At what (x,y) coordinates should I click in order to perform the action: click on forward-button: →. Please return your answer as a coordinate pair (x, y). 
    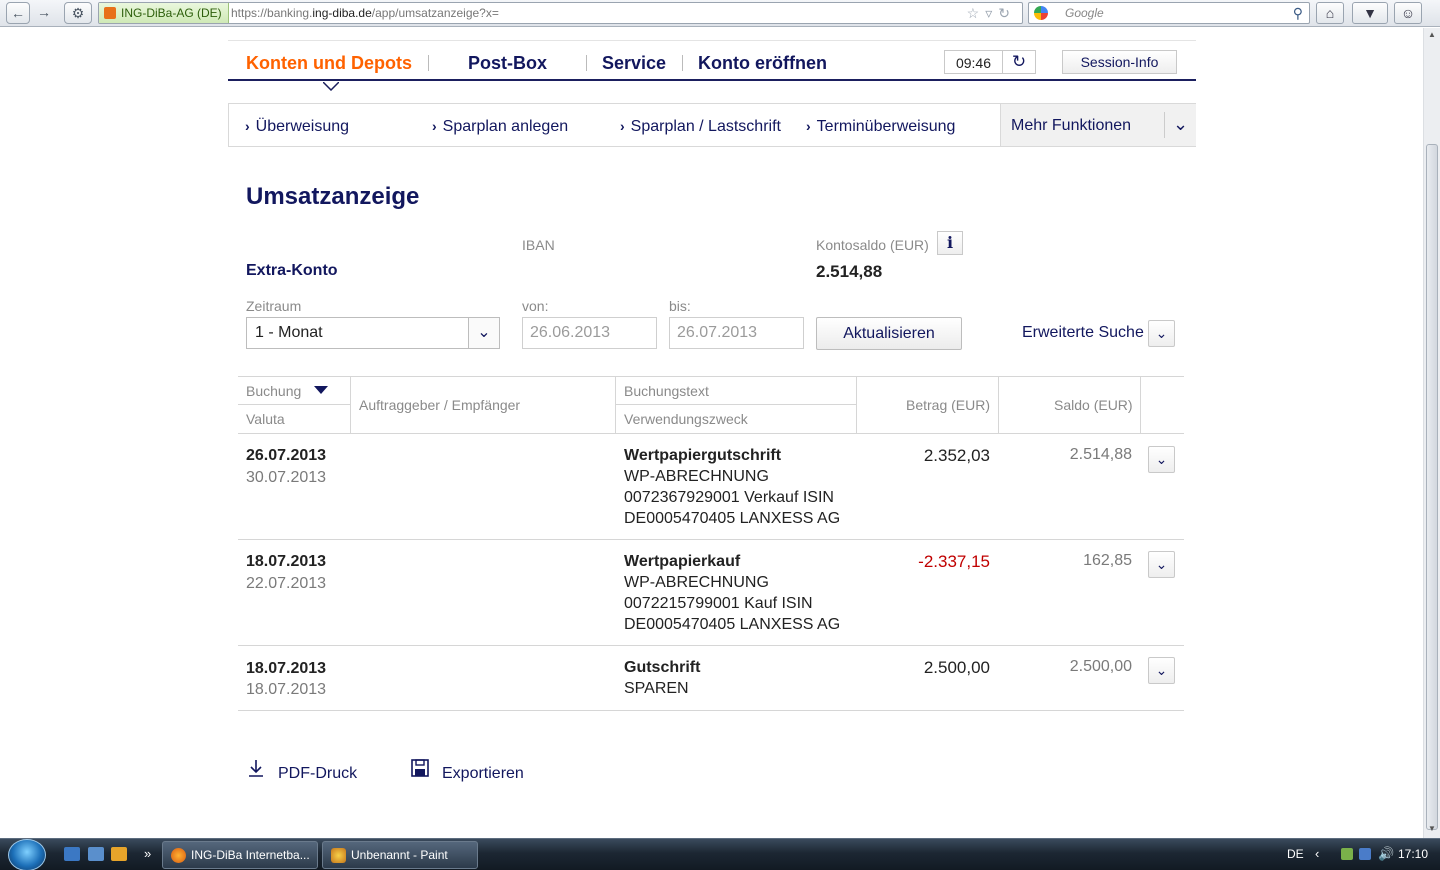
    Looking at the image, I should click on (44, 13).